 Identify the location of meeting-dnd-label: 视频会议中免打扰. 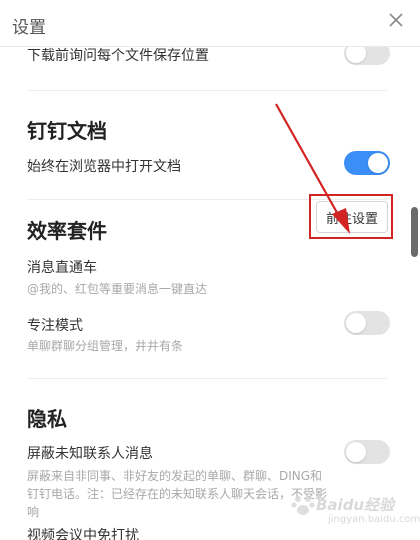
(83, 534).